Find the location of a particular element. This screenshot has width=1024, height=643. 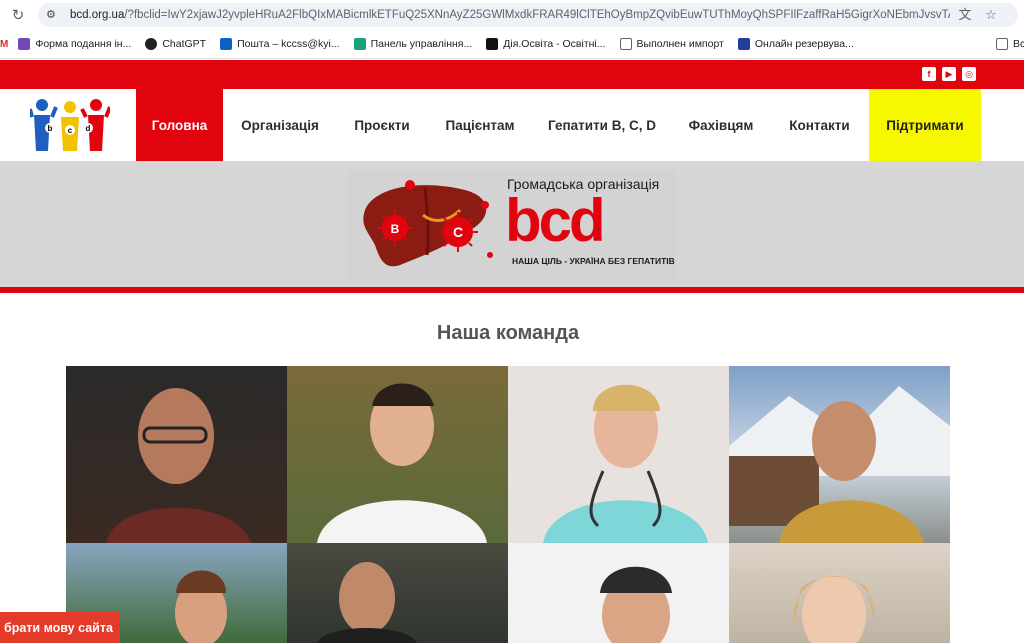

team-section-title: Наша команда is located at coordinates (508, 333).